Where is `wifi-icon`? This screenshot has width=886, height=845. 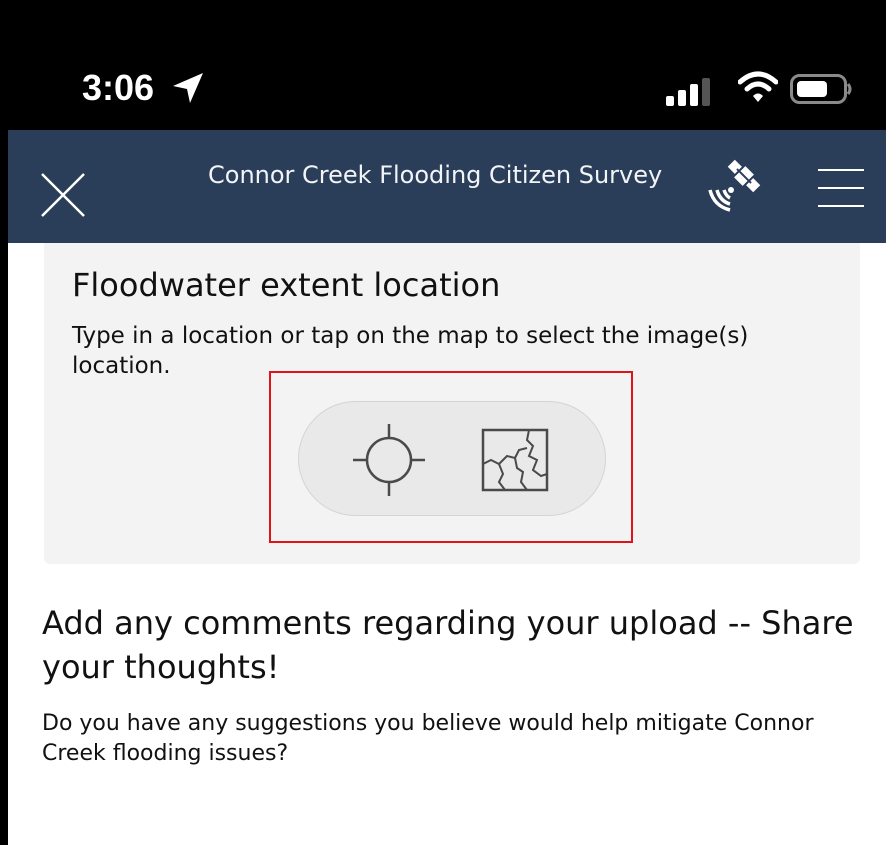
wifi-icon is located at coordinates (758, 86).